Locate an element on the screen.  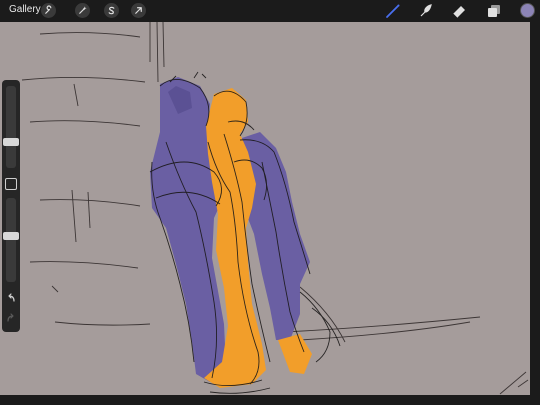
redo-button is located at coordinates (11, 318).